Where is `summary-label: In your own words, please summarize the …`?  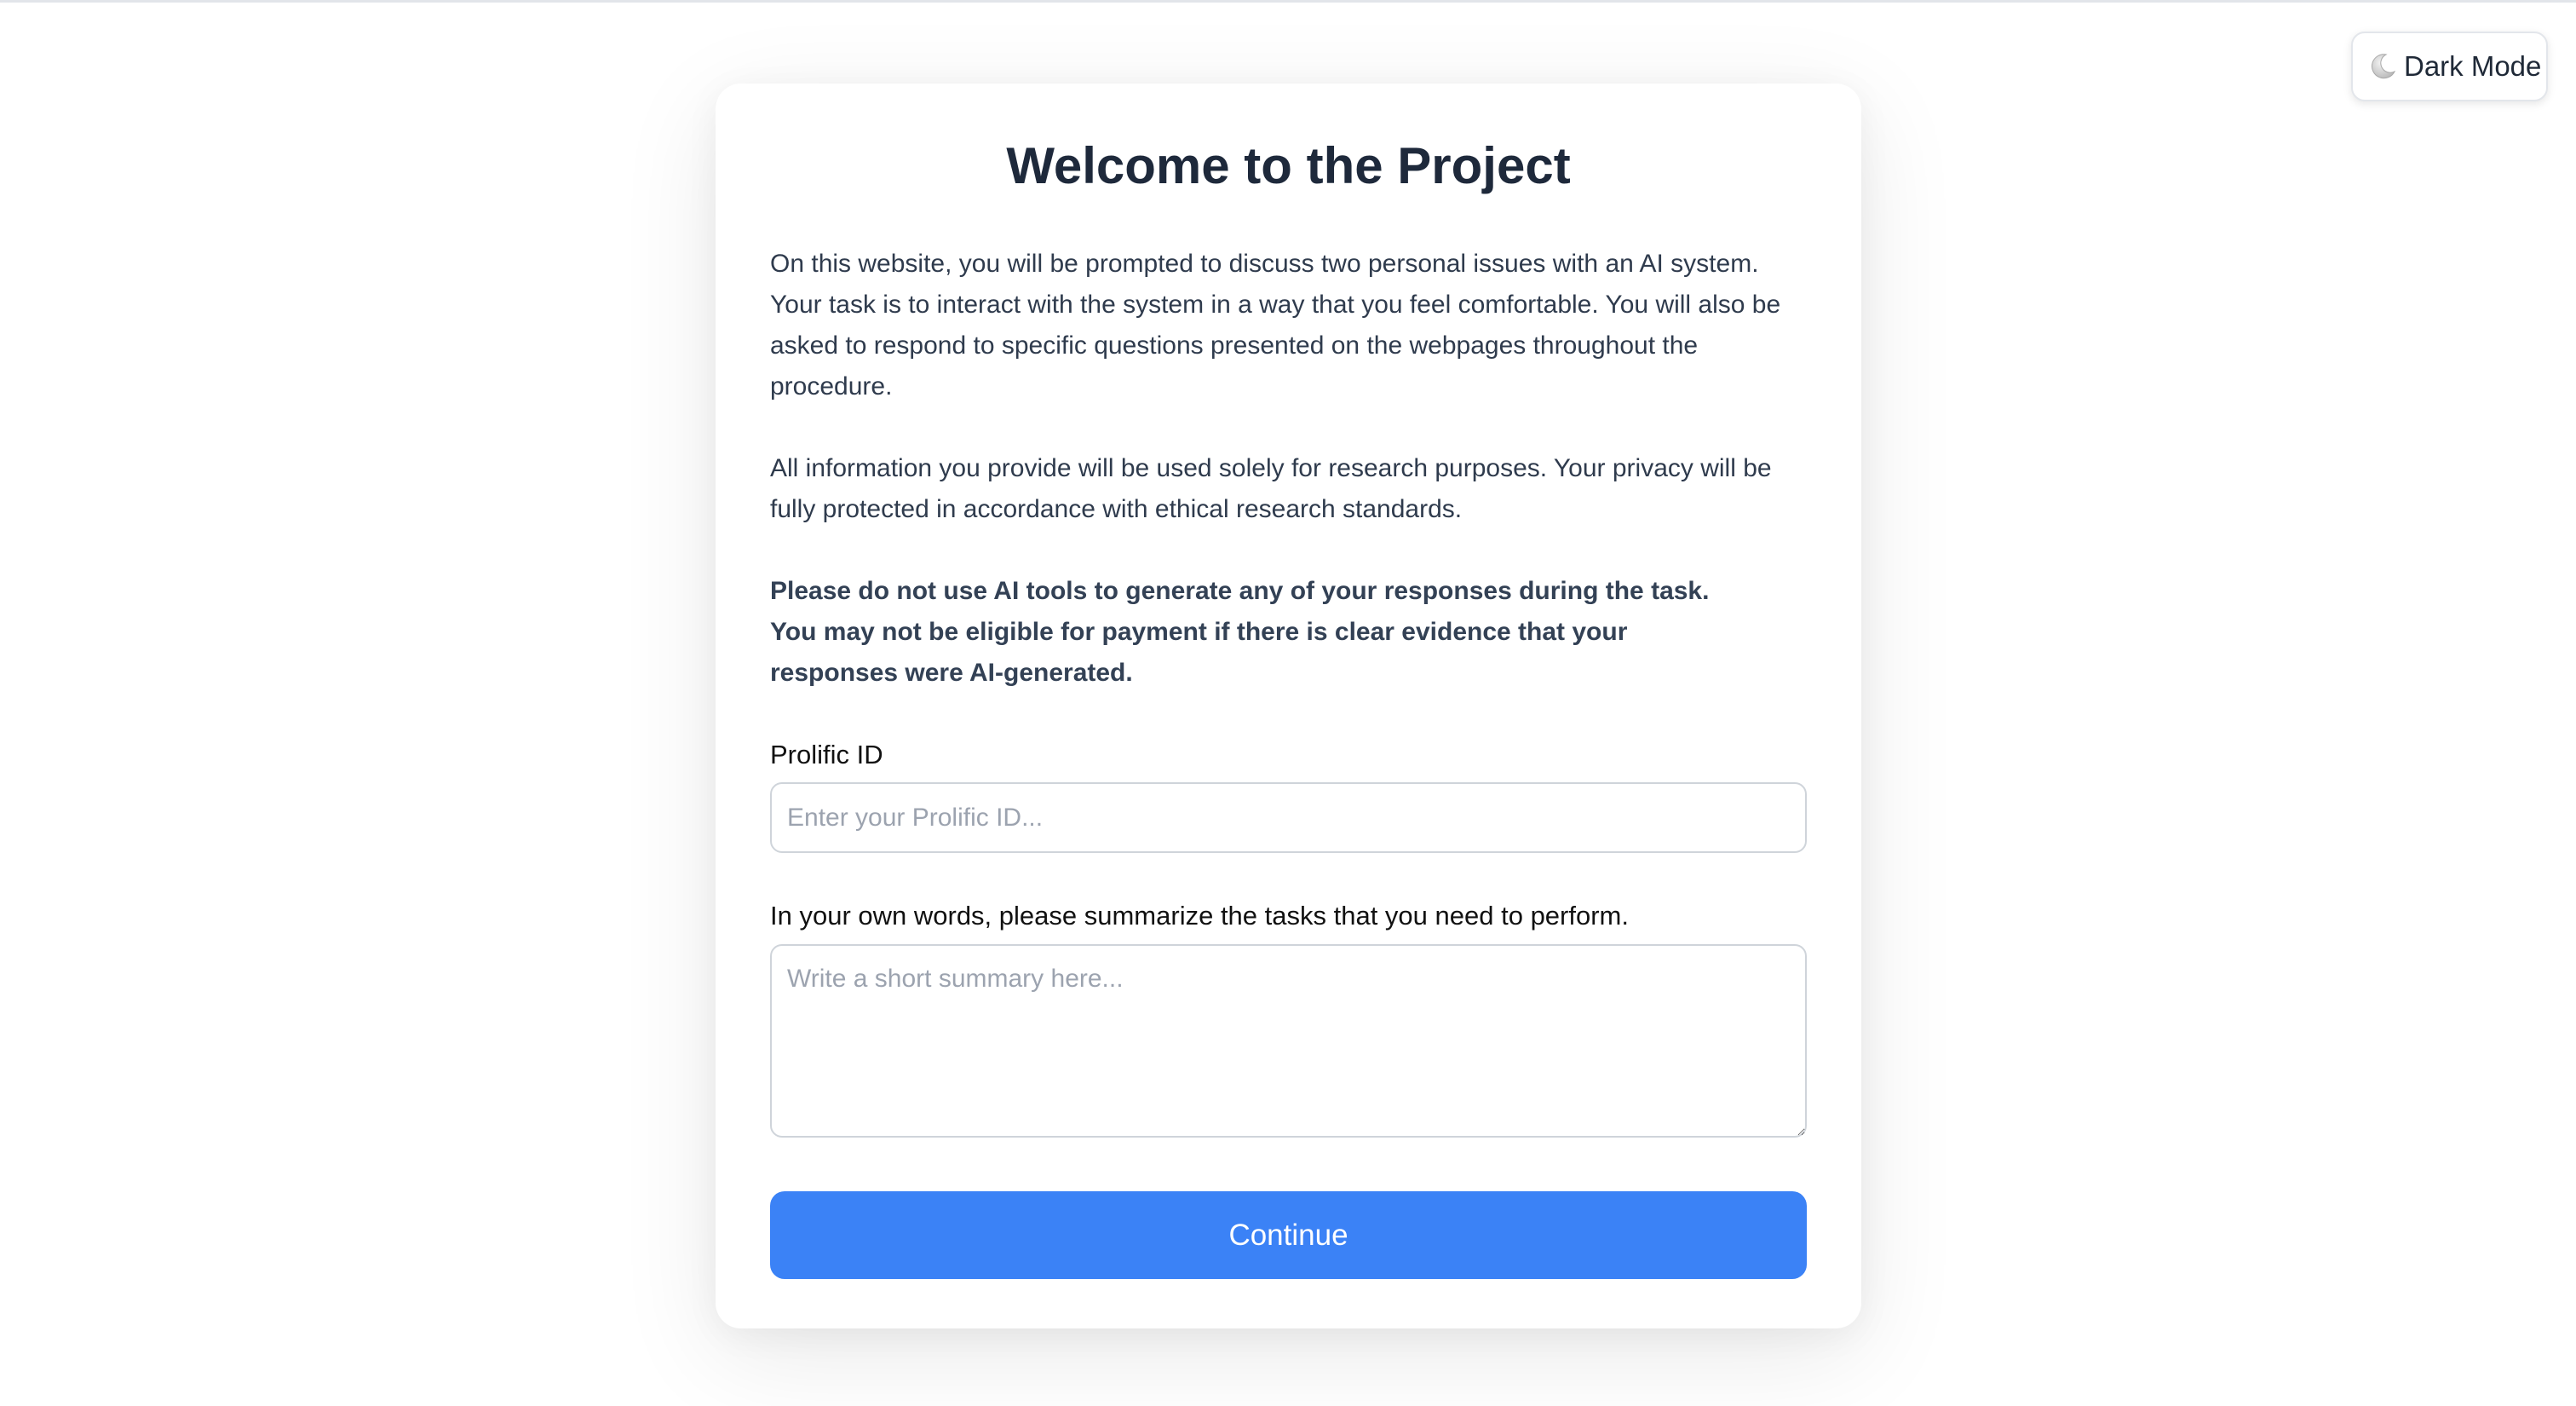
summary-label: In your own words, please summarize the … is located at coordinates (1199, 916).